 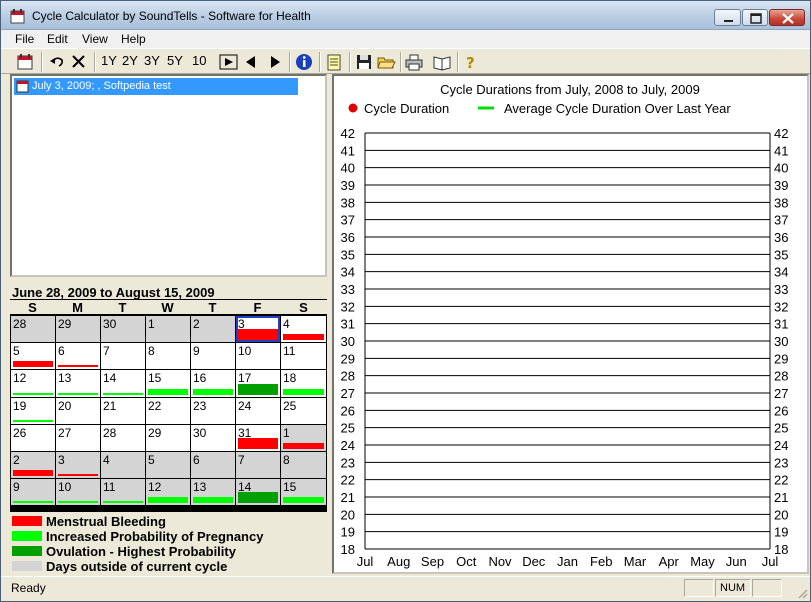 What do you see at coordinates (303, 383) in the screenshot?
I see `calendar-day-cell: 18` at bounding box center [303, 383].